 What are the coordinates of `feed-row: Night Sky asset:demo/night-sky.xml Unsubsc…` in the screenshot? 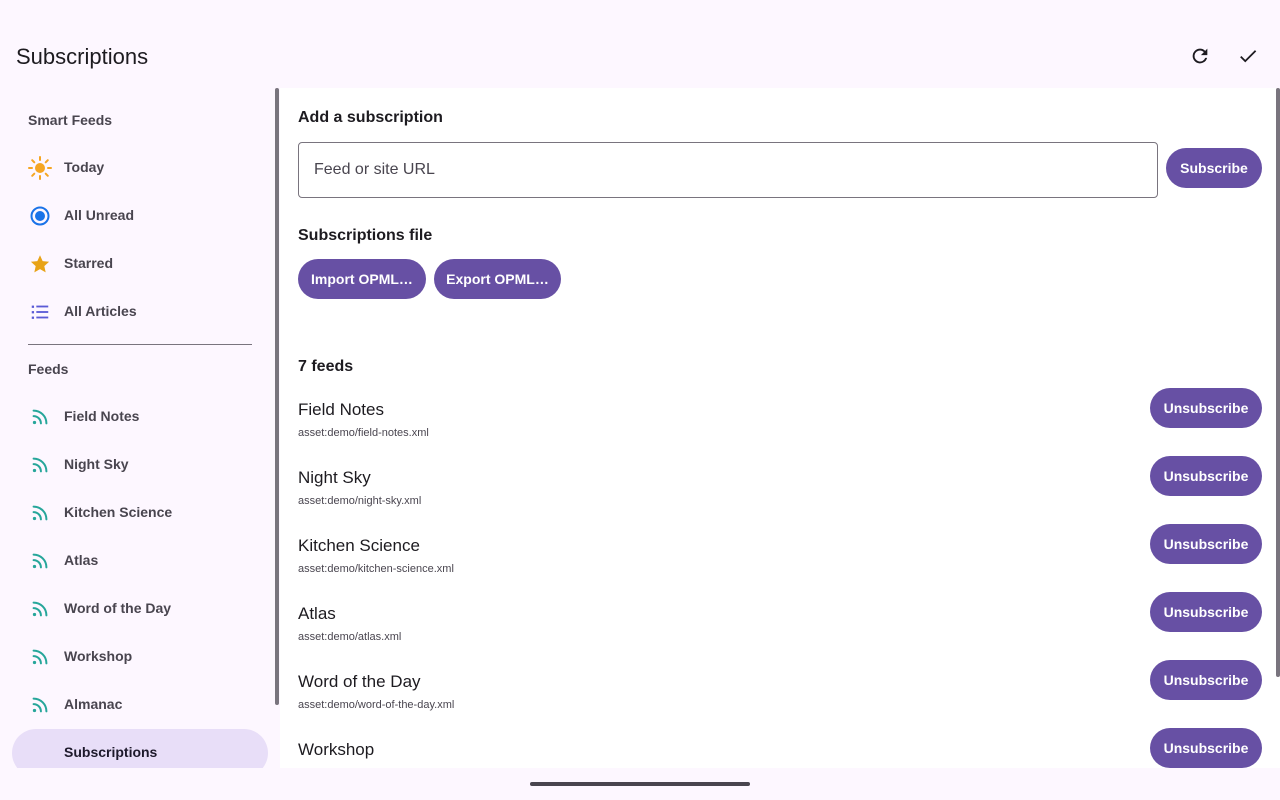 It's located at (780, 492).